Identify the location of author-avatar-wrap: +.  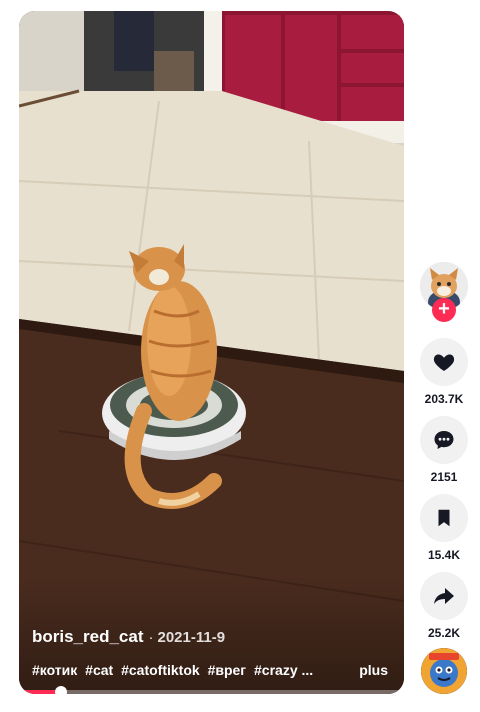
(444, 292).